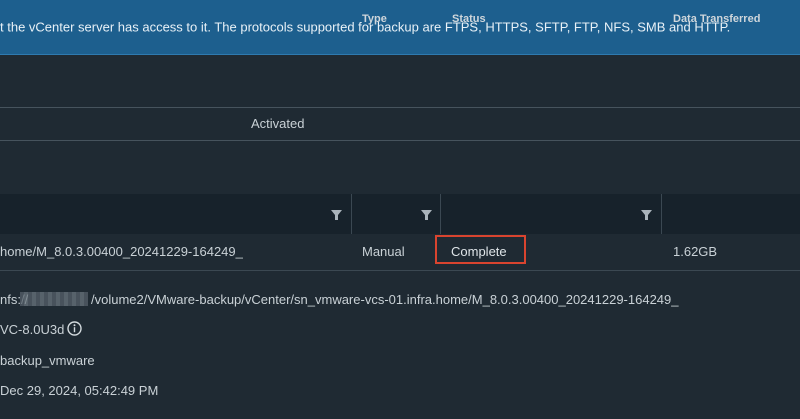 The width and height of the screenshot is (800, 419). Describe the element at coordinates (47, 360) in the screenshot. I see `detail-user: backup_vmware` at that location.